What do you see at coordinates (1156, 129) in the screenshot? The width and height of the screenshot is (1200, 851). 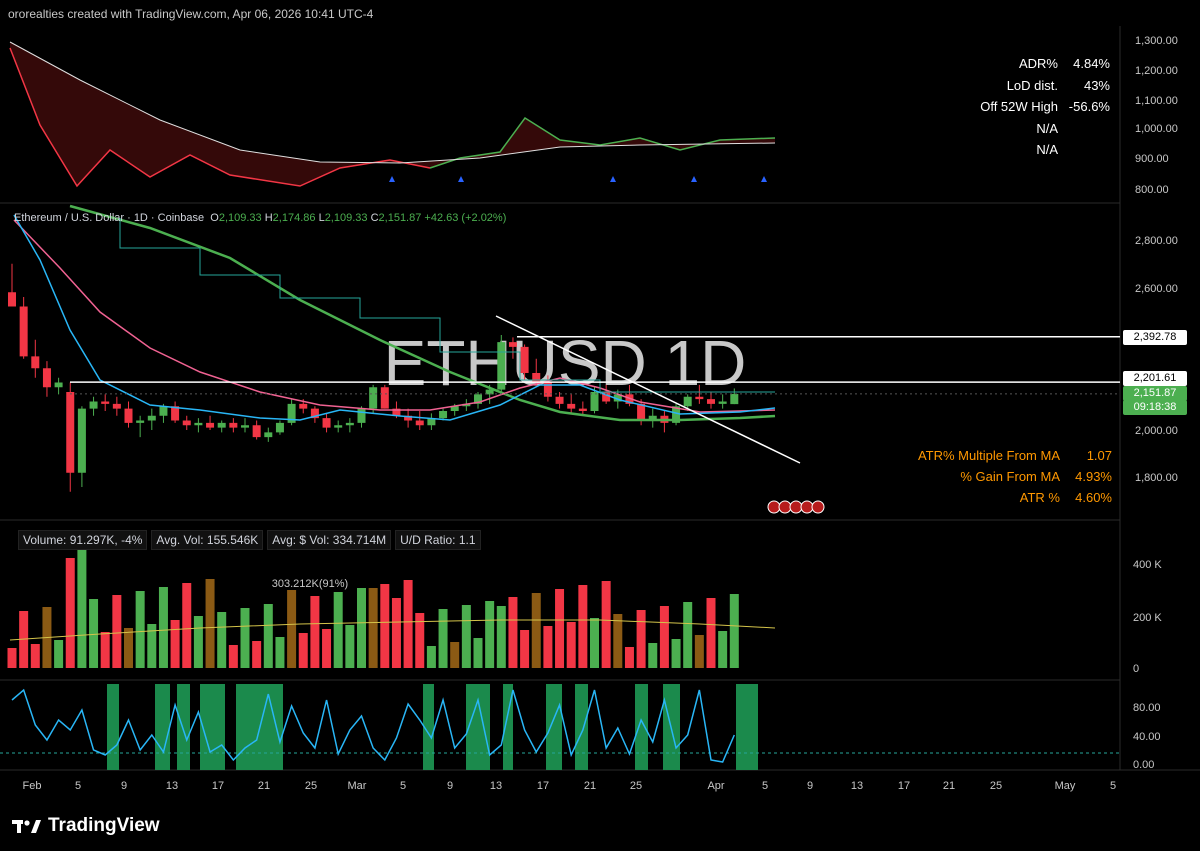 I see `rs-y-tick: 1,000.00` at bounding box center [1156, 129].